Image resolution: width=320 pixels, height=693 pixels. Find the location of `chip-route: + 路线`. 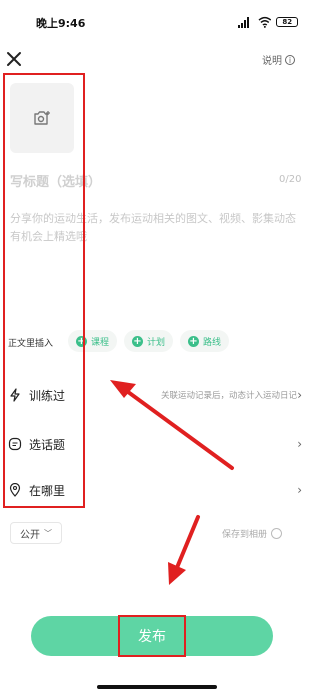

chip-route: + 路线 is located at coordinates (205, 341).